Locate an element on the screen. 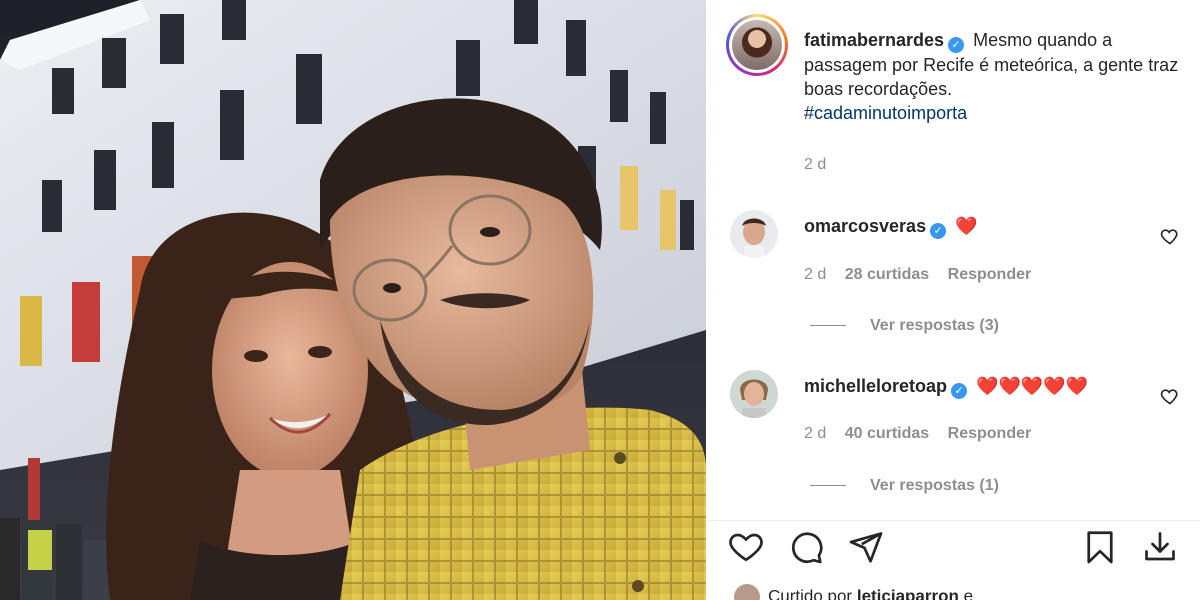 The width and height of the screenshot is (1200, 600). send-icon is located at coordinates (866, 547).